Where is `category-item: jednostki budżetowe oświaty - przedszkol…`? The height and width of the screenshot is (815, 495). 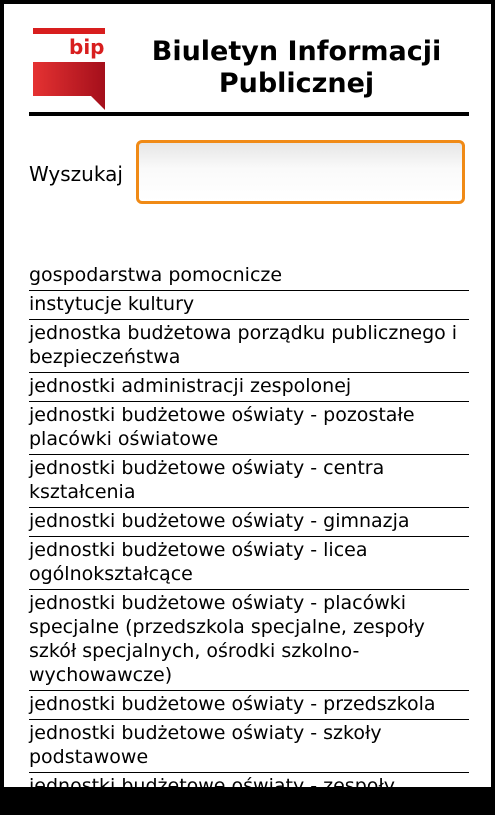 category-item: jednostki budżetowe oświaty - przedszkol… is located at coordinates (249, 705).